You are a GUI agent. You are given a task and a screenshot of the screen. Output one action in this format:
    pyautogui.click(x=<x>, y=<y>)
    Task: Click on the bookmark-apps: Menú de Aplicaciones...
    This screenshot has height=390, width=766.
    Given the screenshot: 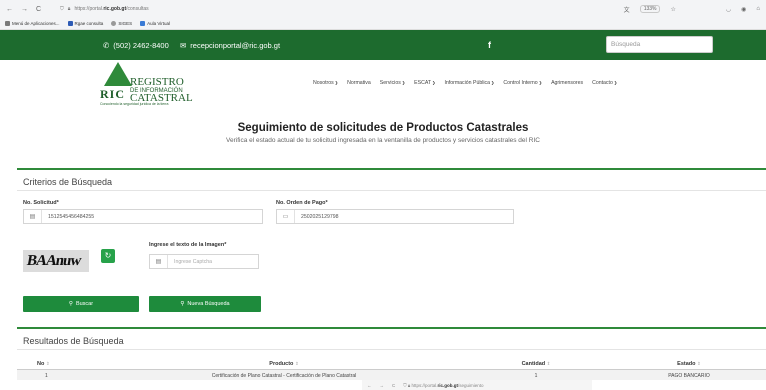 What is the action you would take?
    pyautogui.click(x=32, y=23)
    